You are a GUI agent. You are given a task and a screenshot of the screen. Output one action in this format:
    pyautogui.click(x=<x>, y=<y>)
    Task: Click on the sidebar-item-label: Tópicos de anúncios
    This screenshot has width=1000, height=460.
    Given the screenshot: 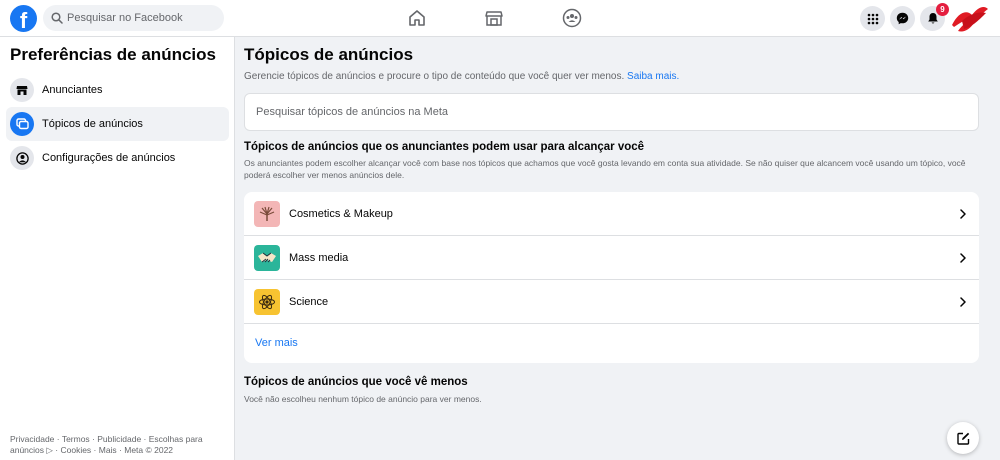 What is the action you would take?
    pyautogui.click(x=92, y=124)
    